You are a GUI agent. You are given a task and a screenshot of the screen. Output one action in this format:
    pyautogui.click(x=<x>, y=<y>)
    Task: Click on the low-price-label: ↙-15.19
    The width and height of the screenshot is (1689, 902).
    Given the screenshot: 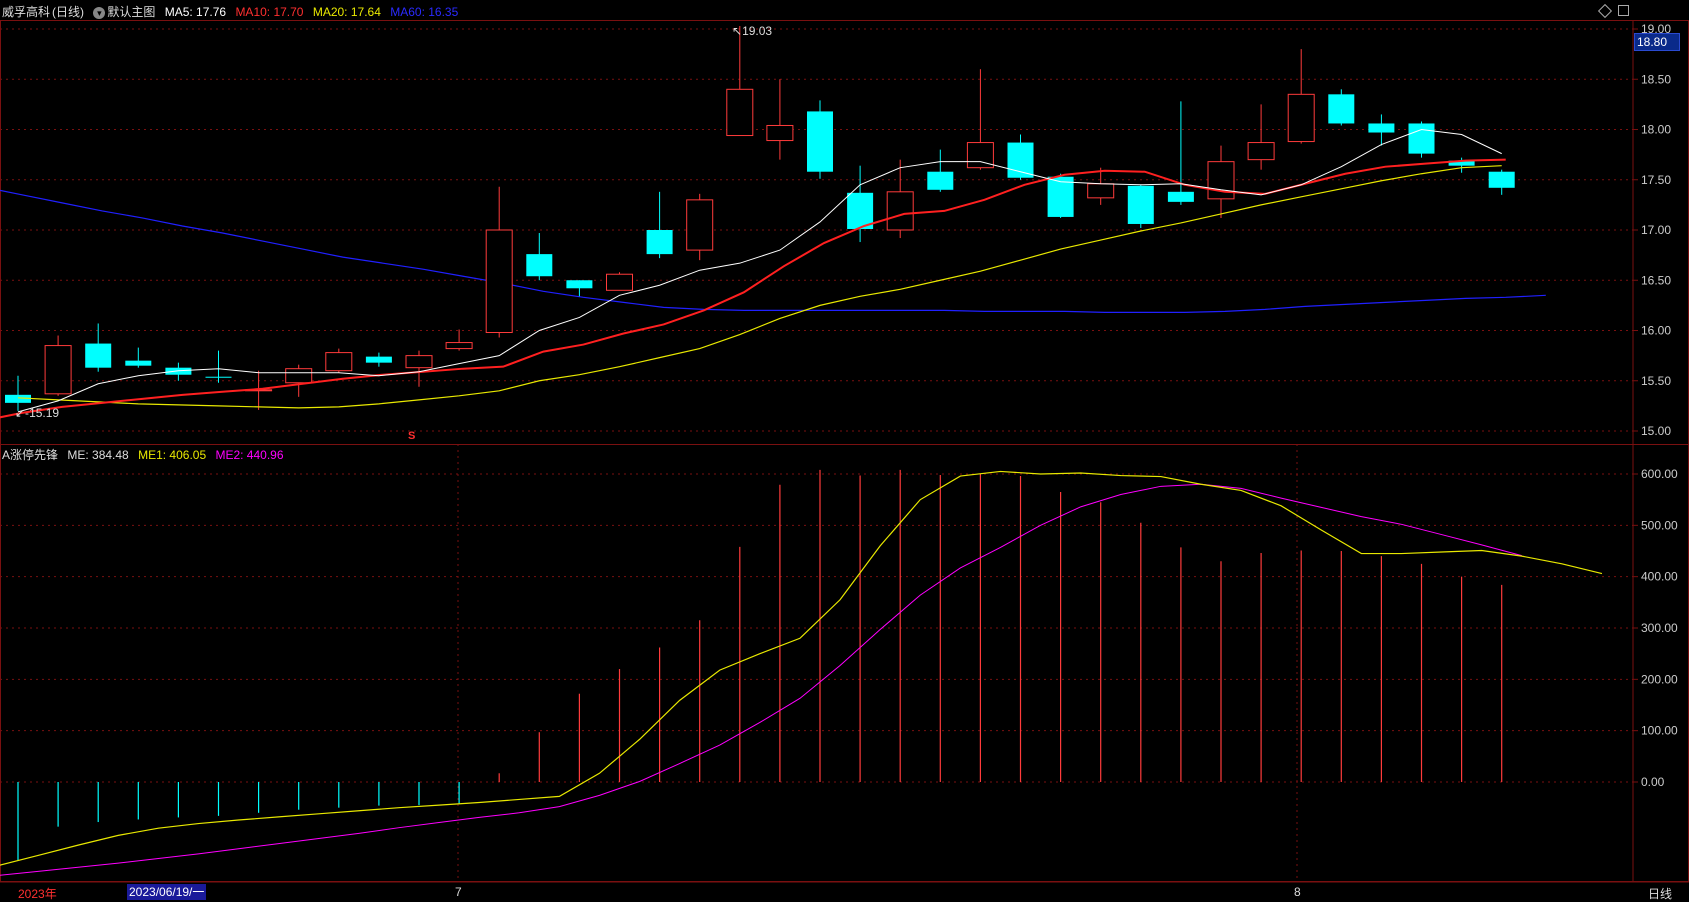 What is the action you would take?
    pyautogui.click(x=37, y=413)
    